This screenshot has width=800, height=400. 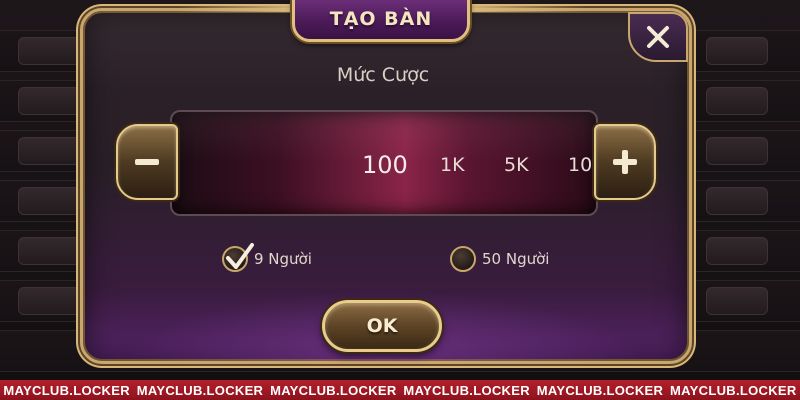 I want to click on dialog-title-plaque: TẠO BÀN, so click(x=381, y=21).